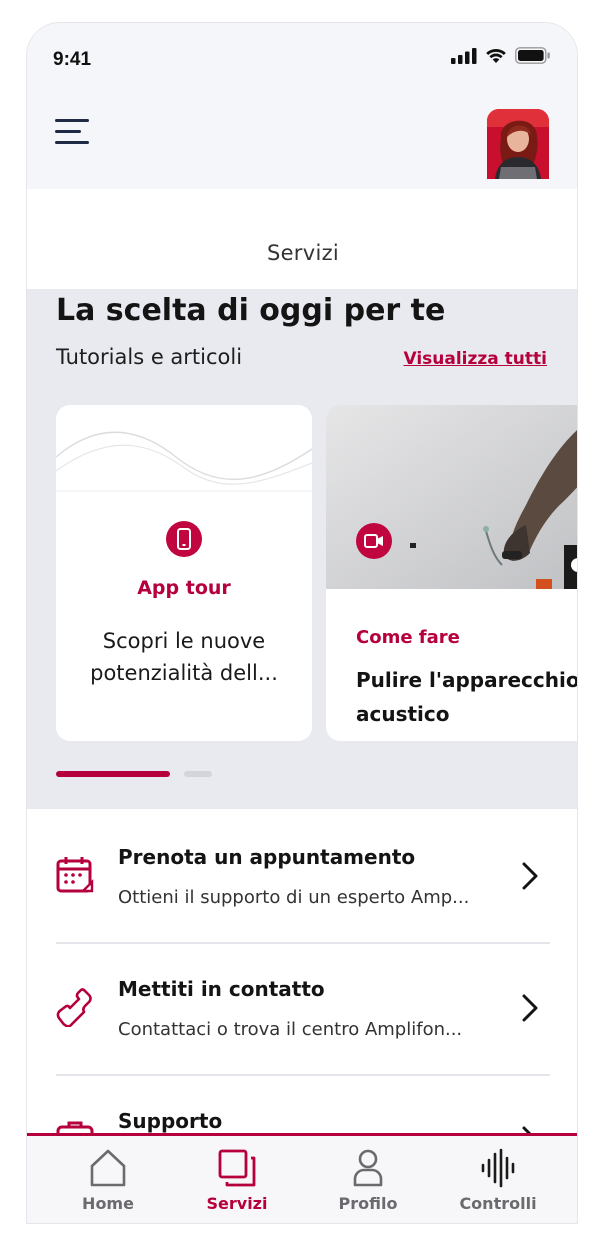 Image resolution: width=600 pixels, height=1240 pixels. What do you see at coordinates (74, 1007) in the screenshot?
I see `phone-handset-icon` at bounding box center [74, 1007].